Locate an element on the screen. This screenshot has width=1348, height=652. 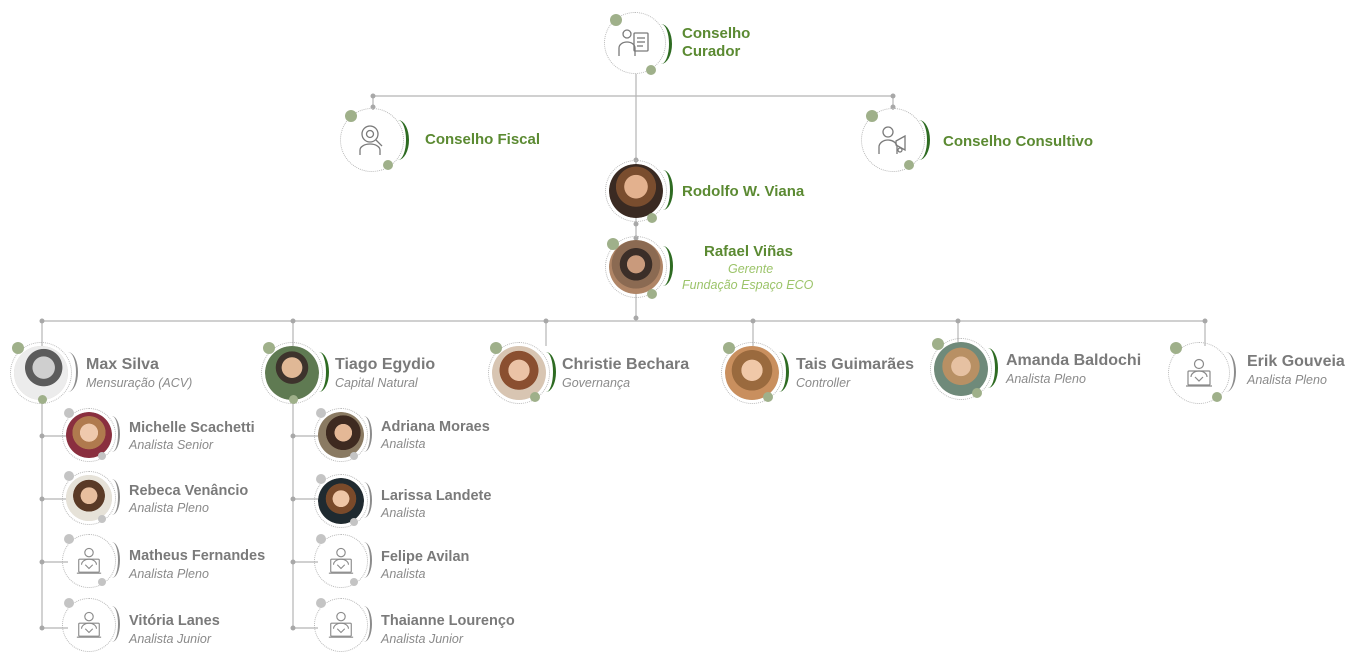
subteam-name: Matheus Fernandes is located at coordinates (197, 556).